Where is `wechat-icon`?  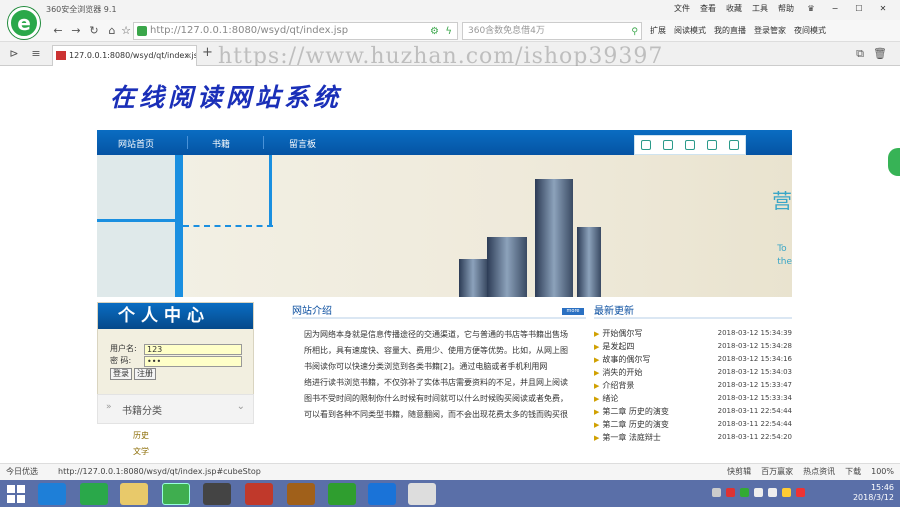
wechat-icon is located at coordinates (342, 494).